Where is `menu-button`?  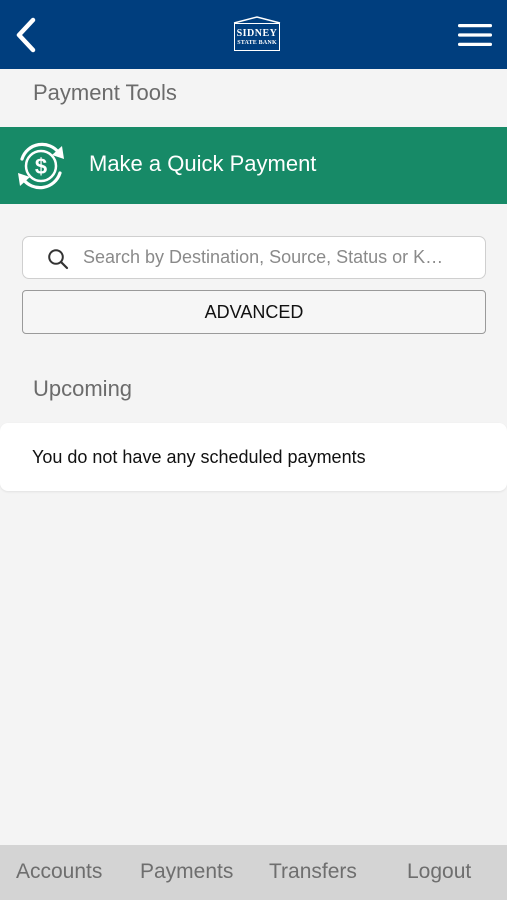 menu-button is located at coordinates (475, 35).